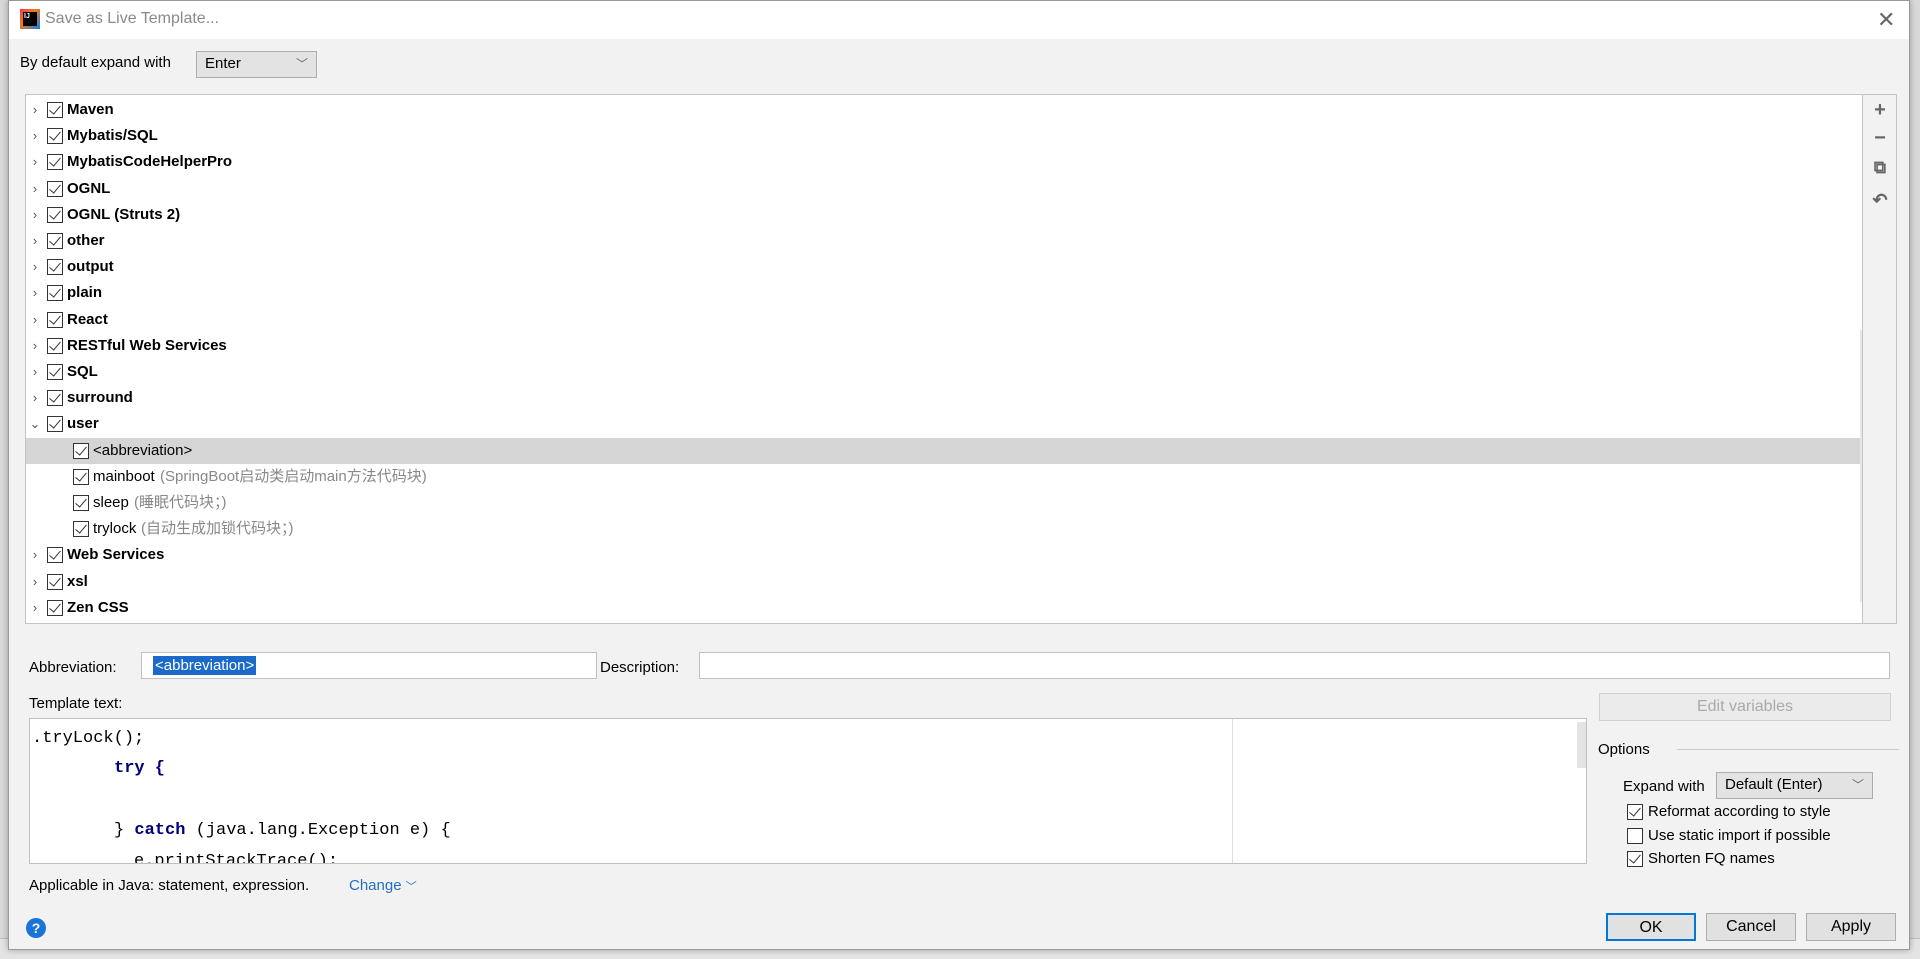  I want to click on expand-default-value: Enter, so click(223, 63).